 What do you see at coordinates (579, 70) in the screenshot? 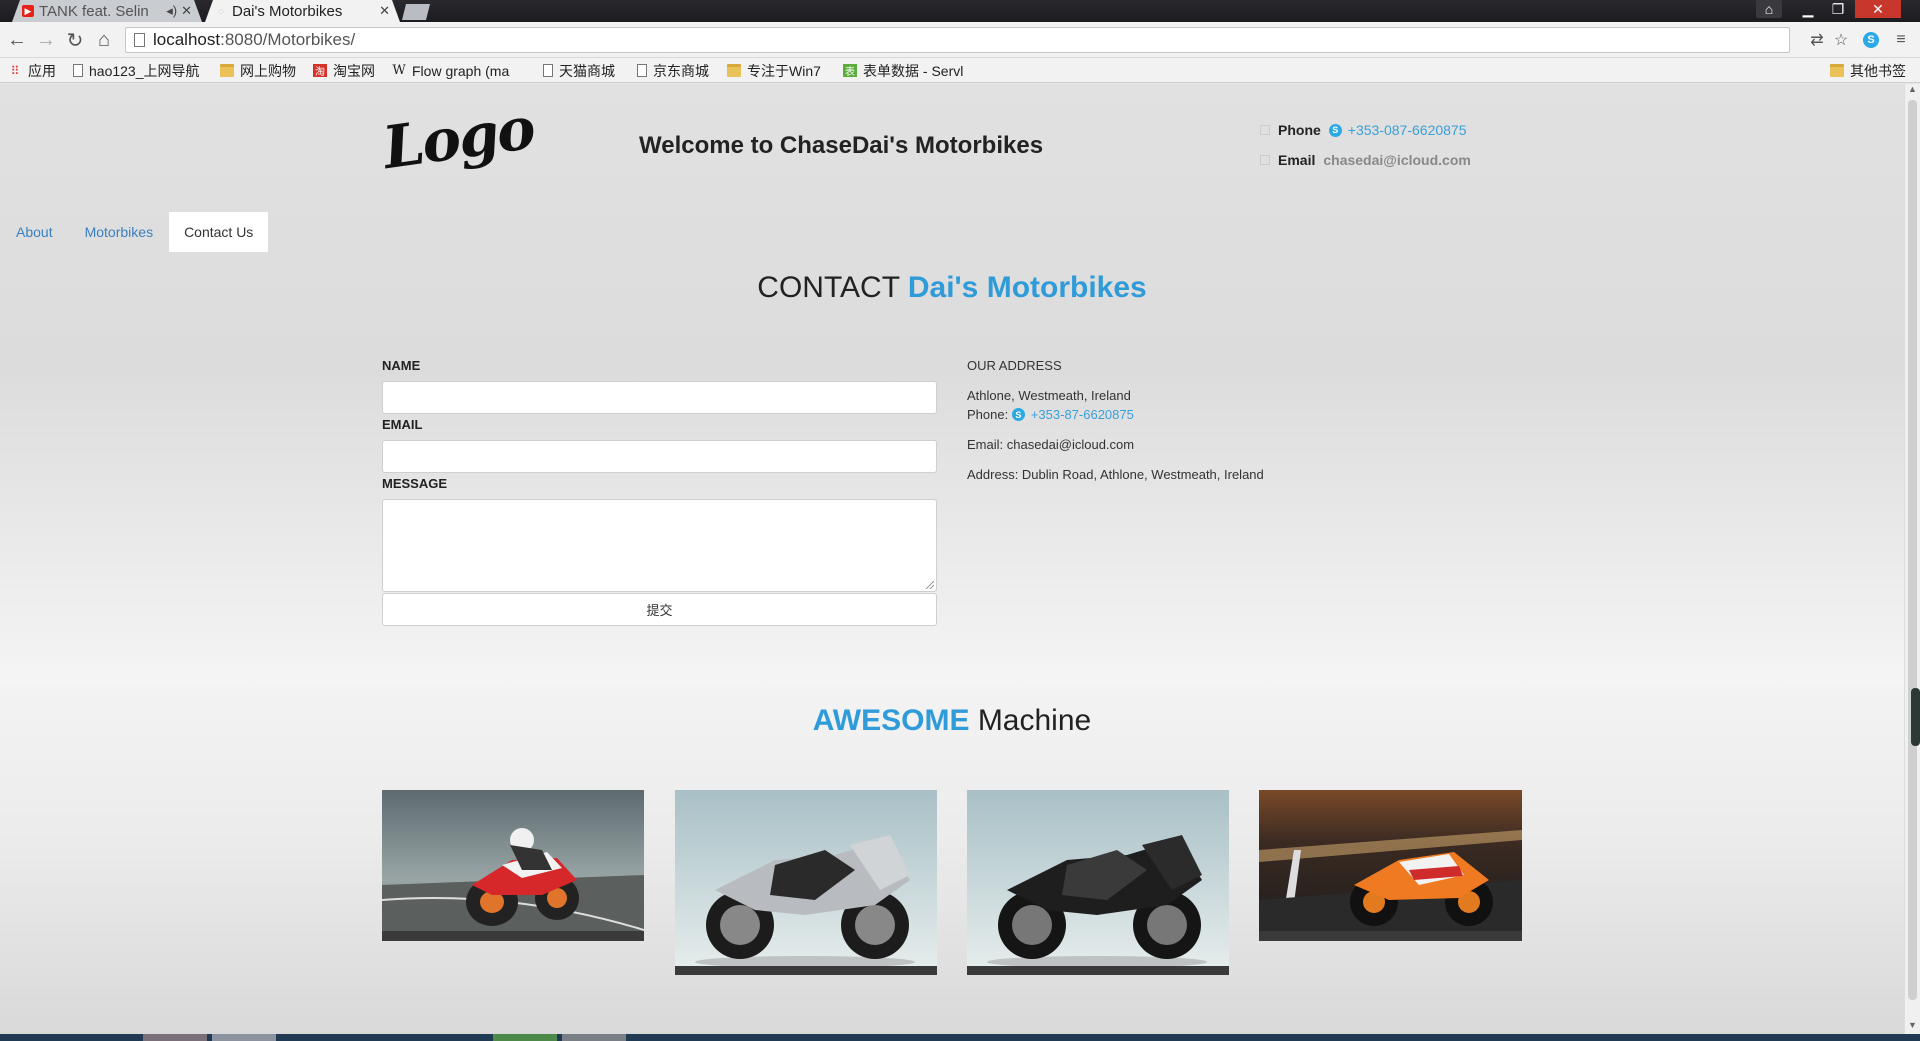
I see `bookmark-tmall: 天猫商城` at bounding box center [579, 70].